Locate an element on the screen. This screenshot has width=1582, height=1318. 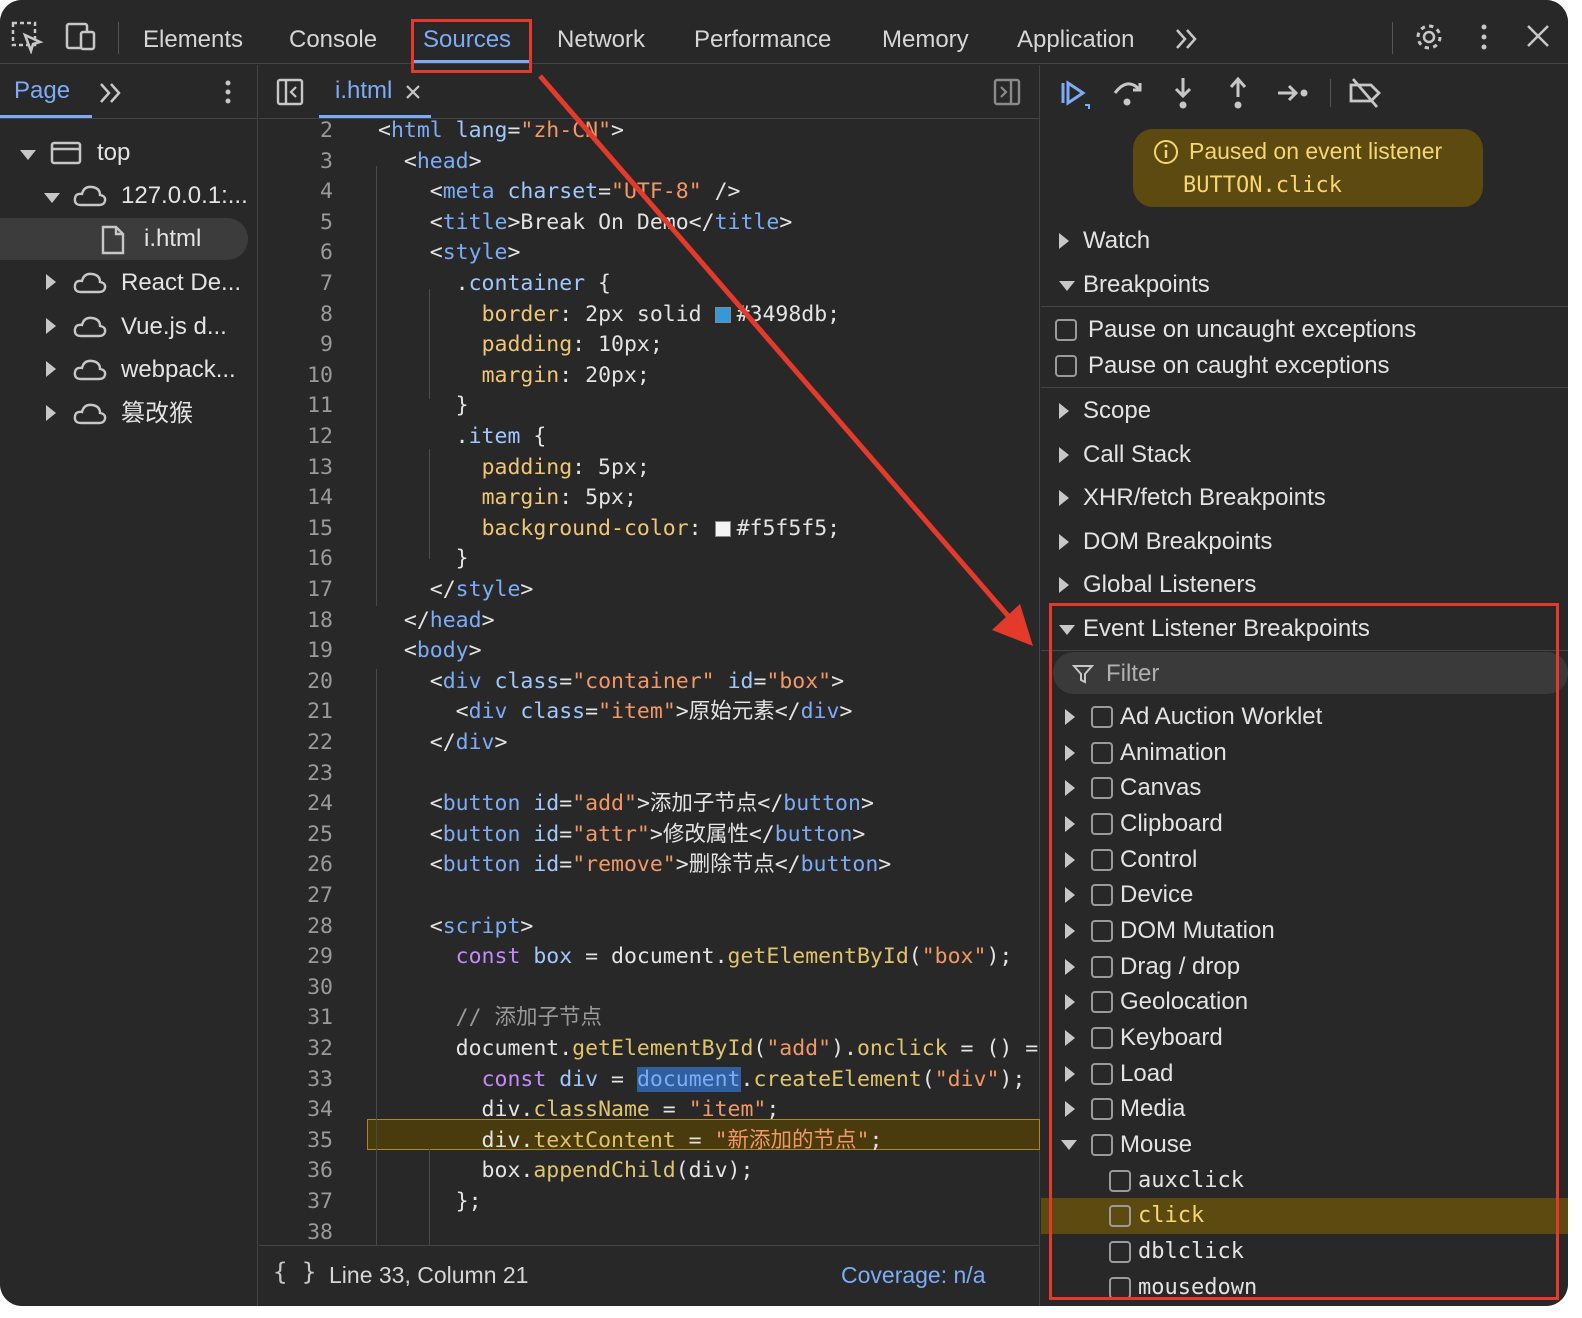
step-into-icon is located at coordinates (1183, 93).